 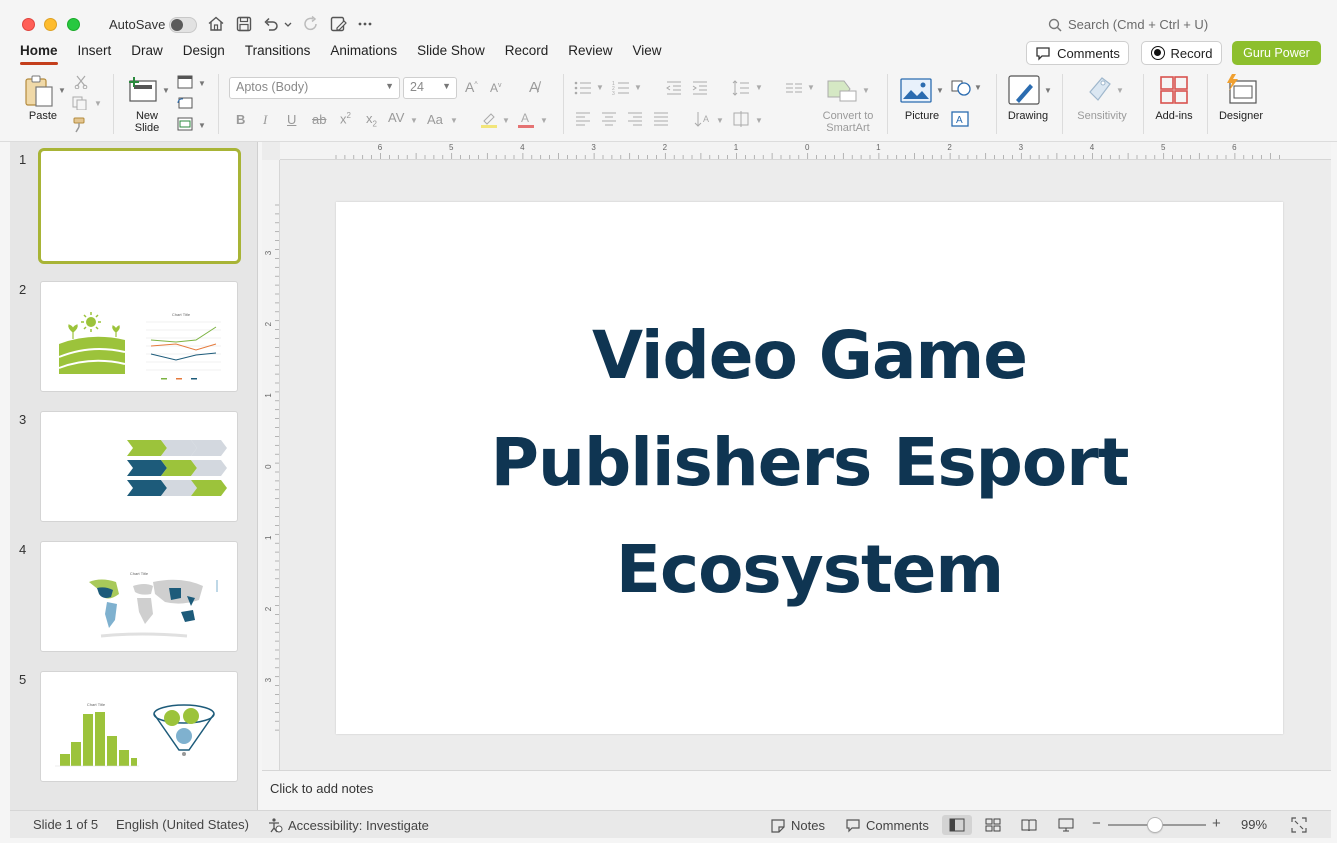 What do you see at coordinates (396, 117) in the screenshot?
I see `character-spacing-icon: AV` at bounding box center [396, 117].